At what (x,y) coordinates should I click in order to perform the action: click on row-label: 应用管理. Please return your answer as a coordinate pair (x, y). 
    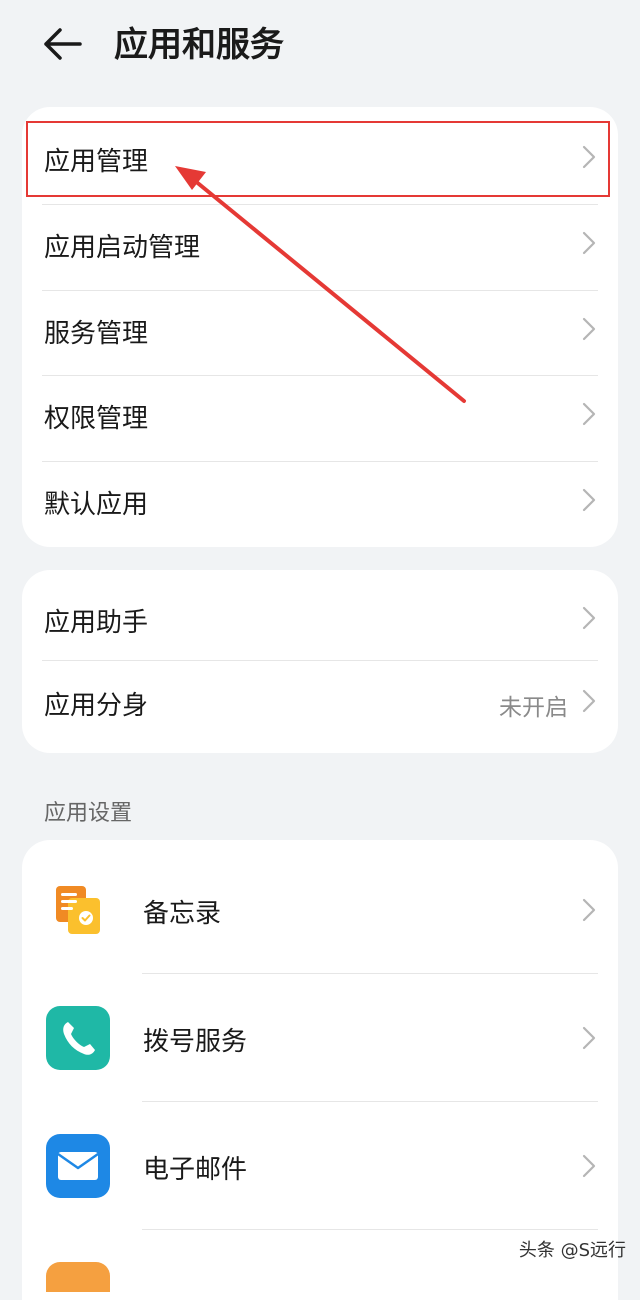
    Looking at the image, I should click on (96, 162).